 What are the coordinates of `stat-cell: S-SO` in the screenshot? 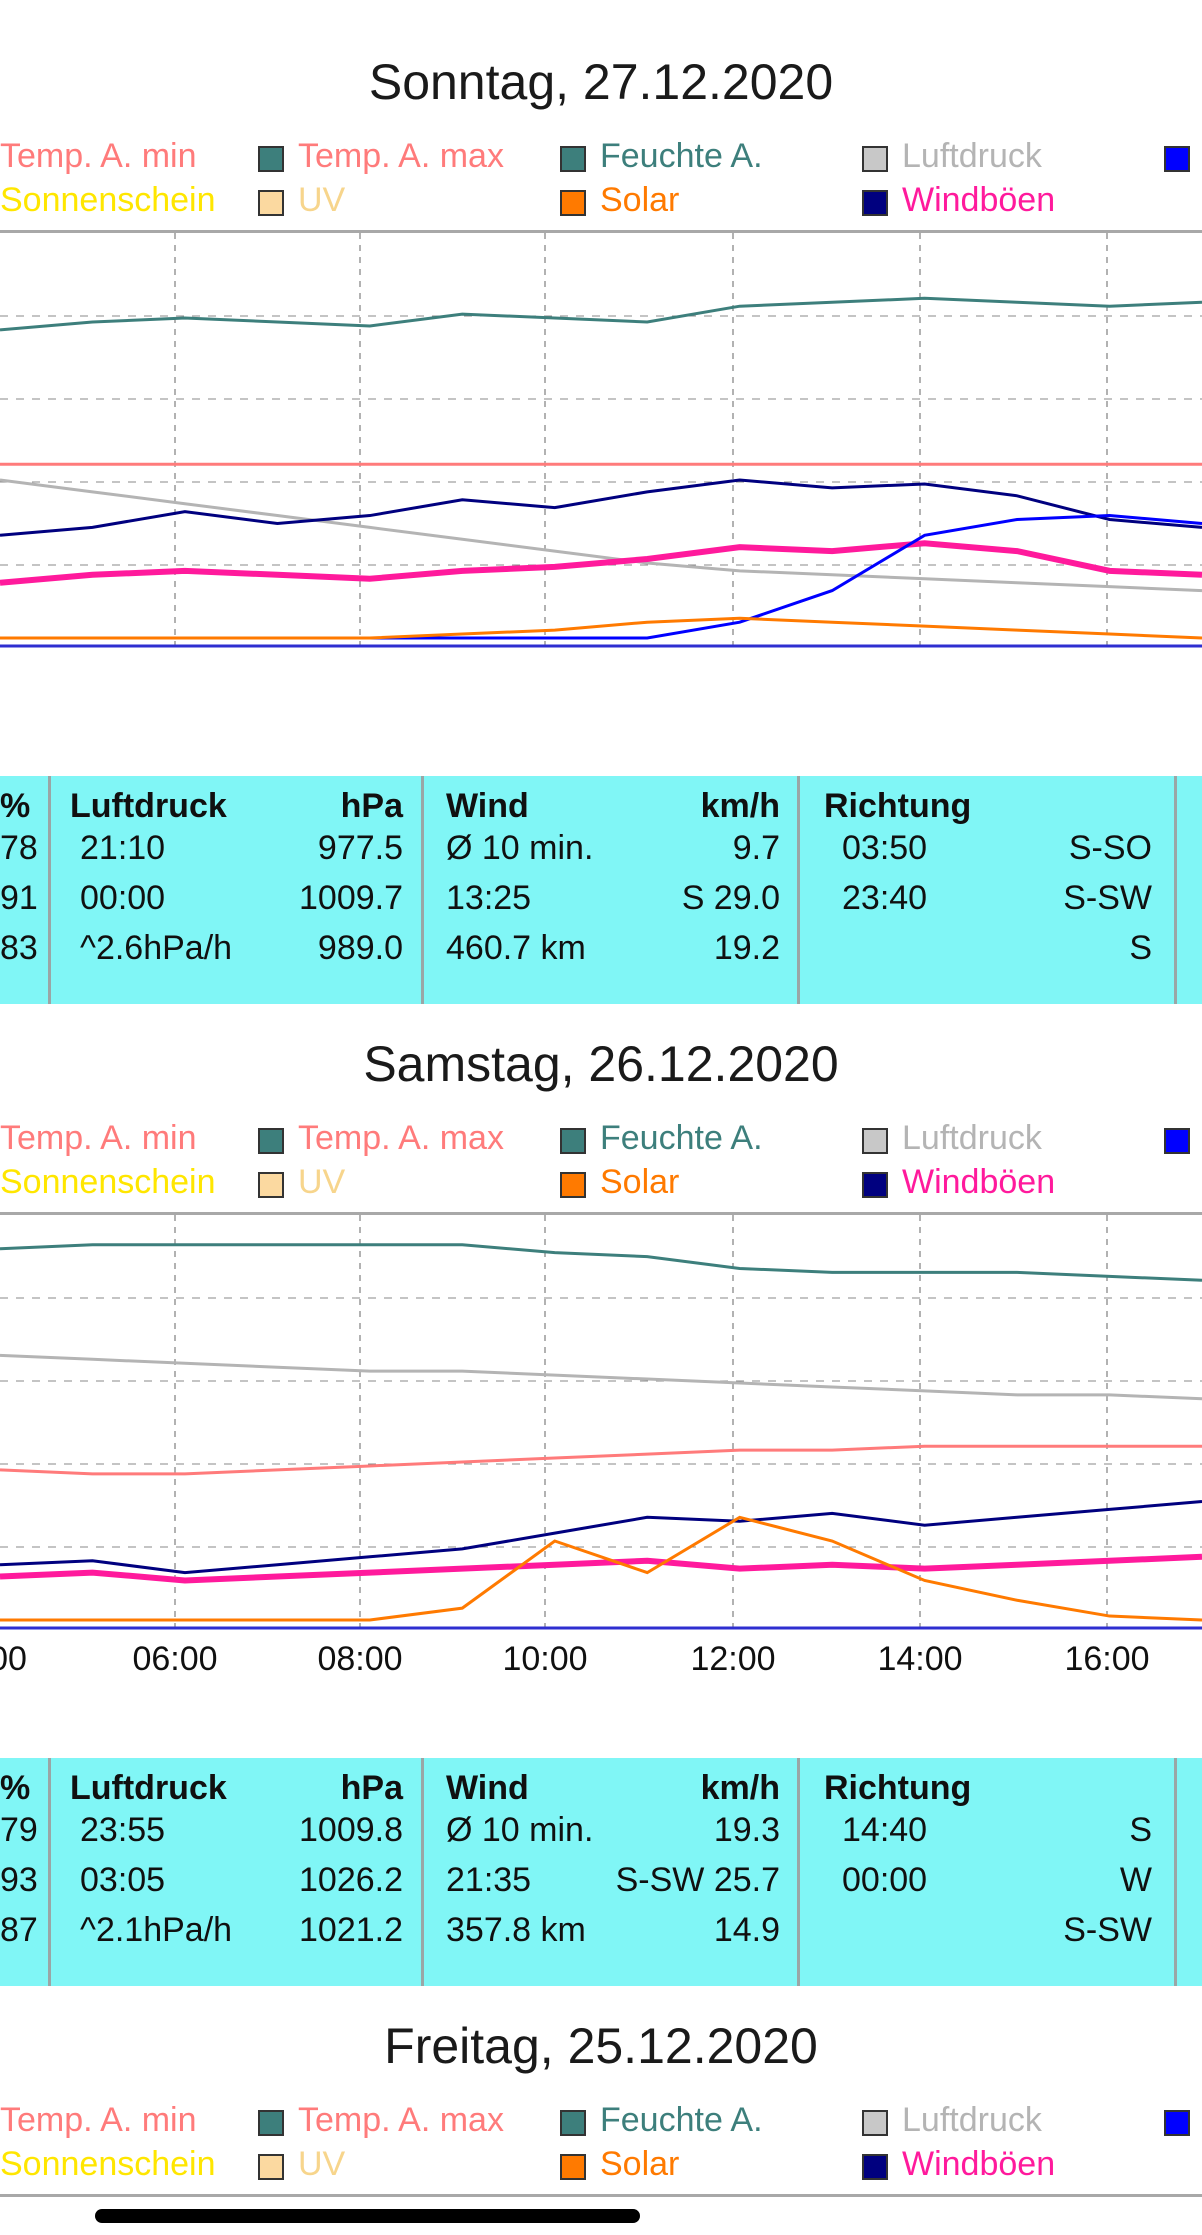 It's located at (1110, 848).